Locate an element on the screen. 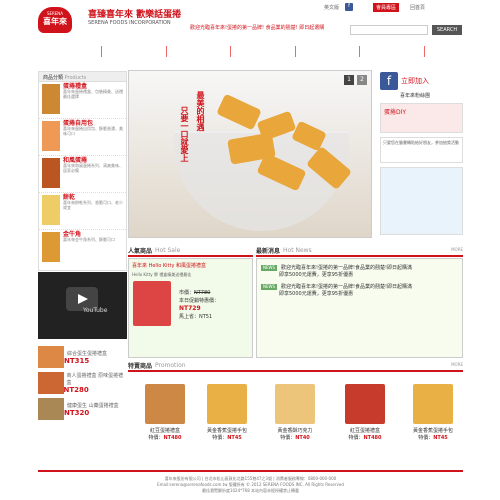 Image resolution: width=500 pixels, height=500 pixels. home-link-wrap: 回首頁 is located at coordinates (420, 7).